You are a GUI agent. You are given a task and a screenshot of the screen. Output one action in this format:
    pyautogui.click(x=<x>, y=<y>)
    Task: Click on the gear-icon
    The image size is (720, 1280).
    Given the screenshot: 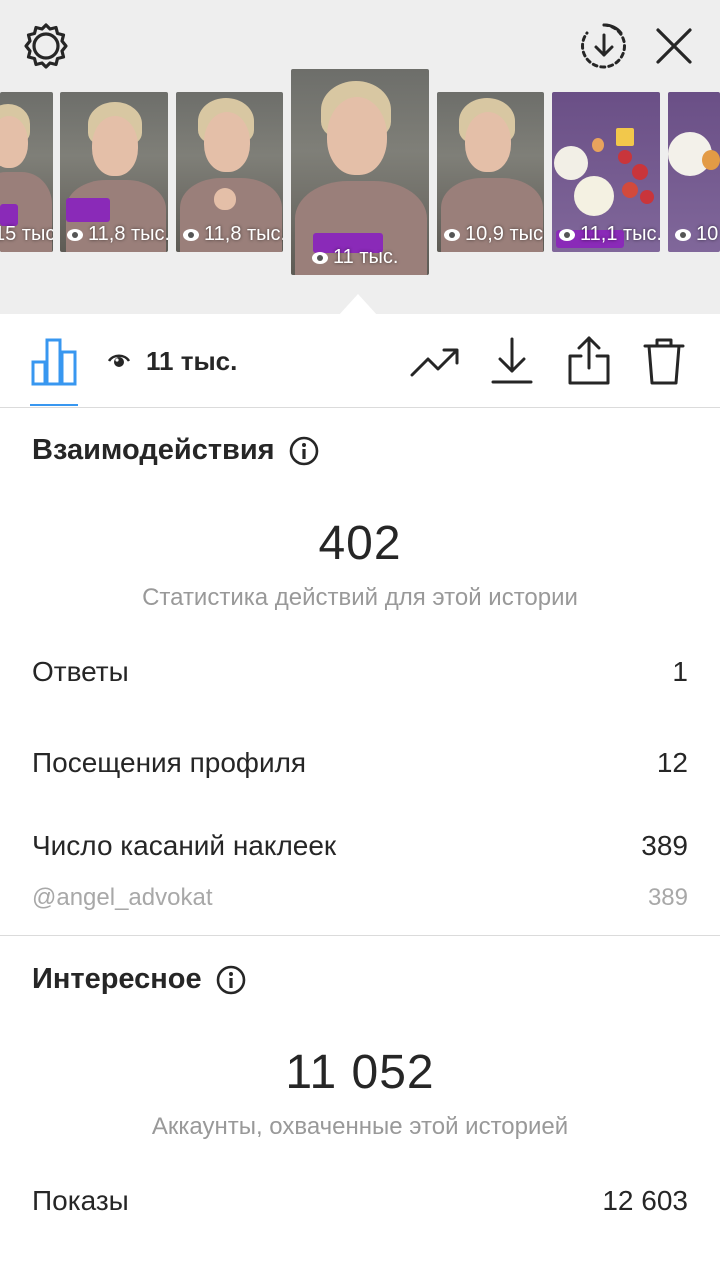 What is the action you would take?
    pyautogui.click(x=46, y=46)
    